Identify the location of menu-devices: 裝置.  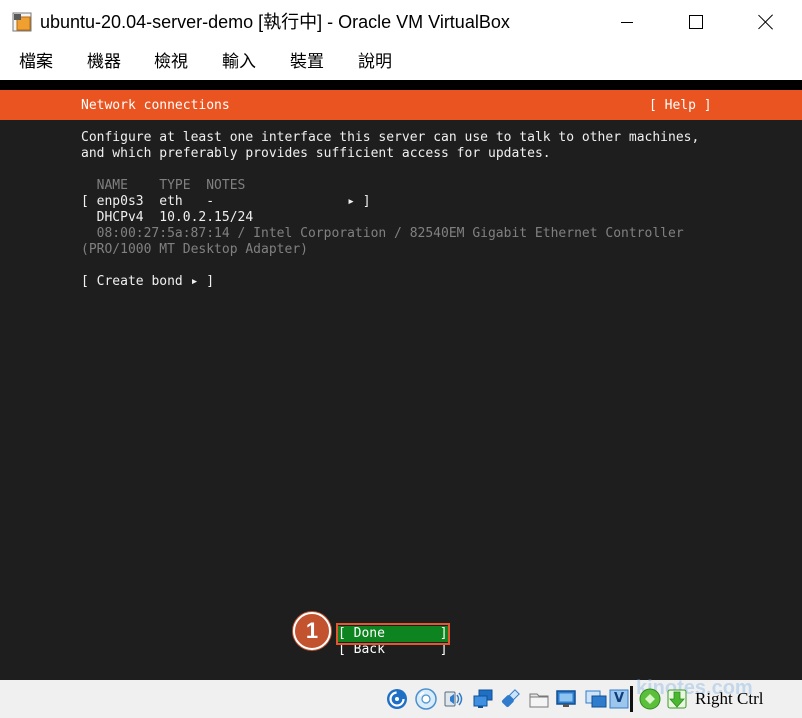
(307, 62).